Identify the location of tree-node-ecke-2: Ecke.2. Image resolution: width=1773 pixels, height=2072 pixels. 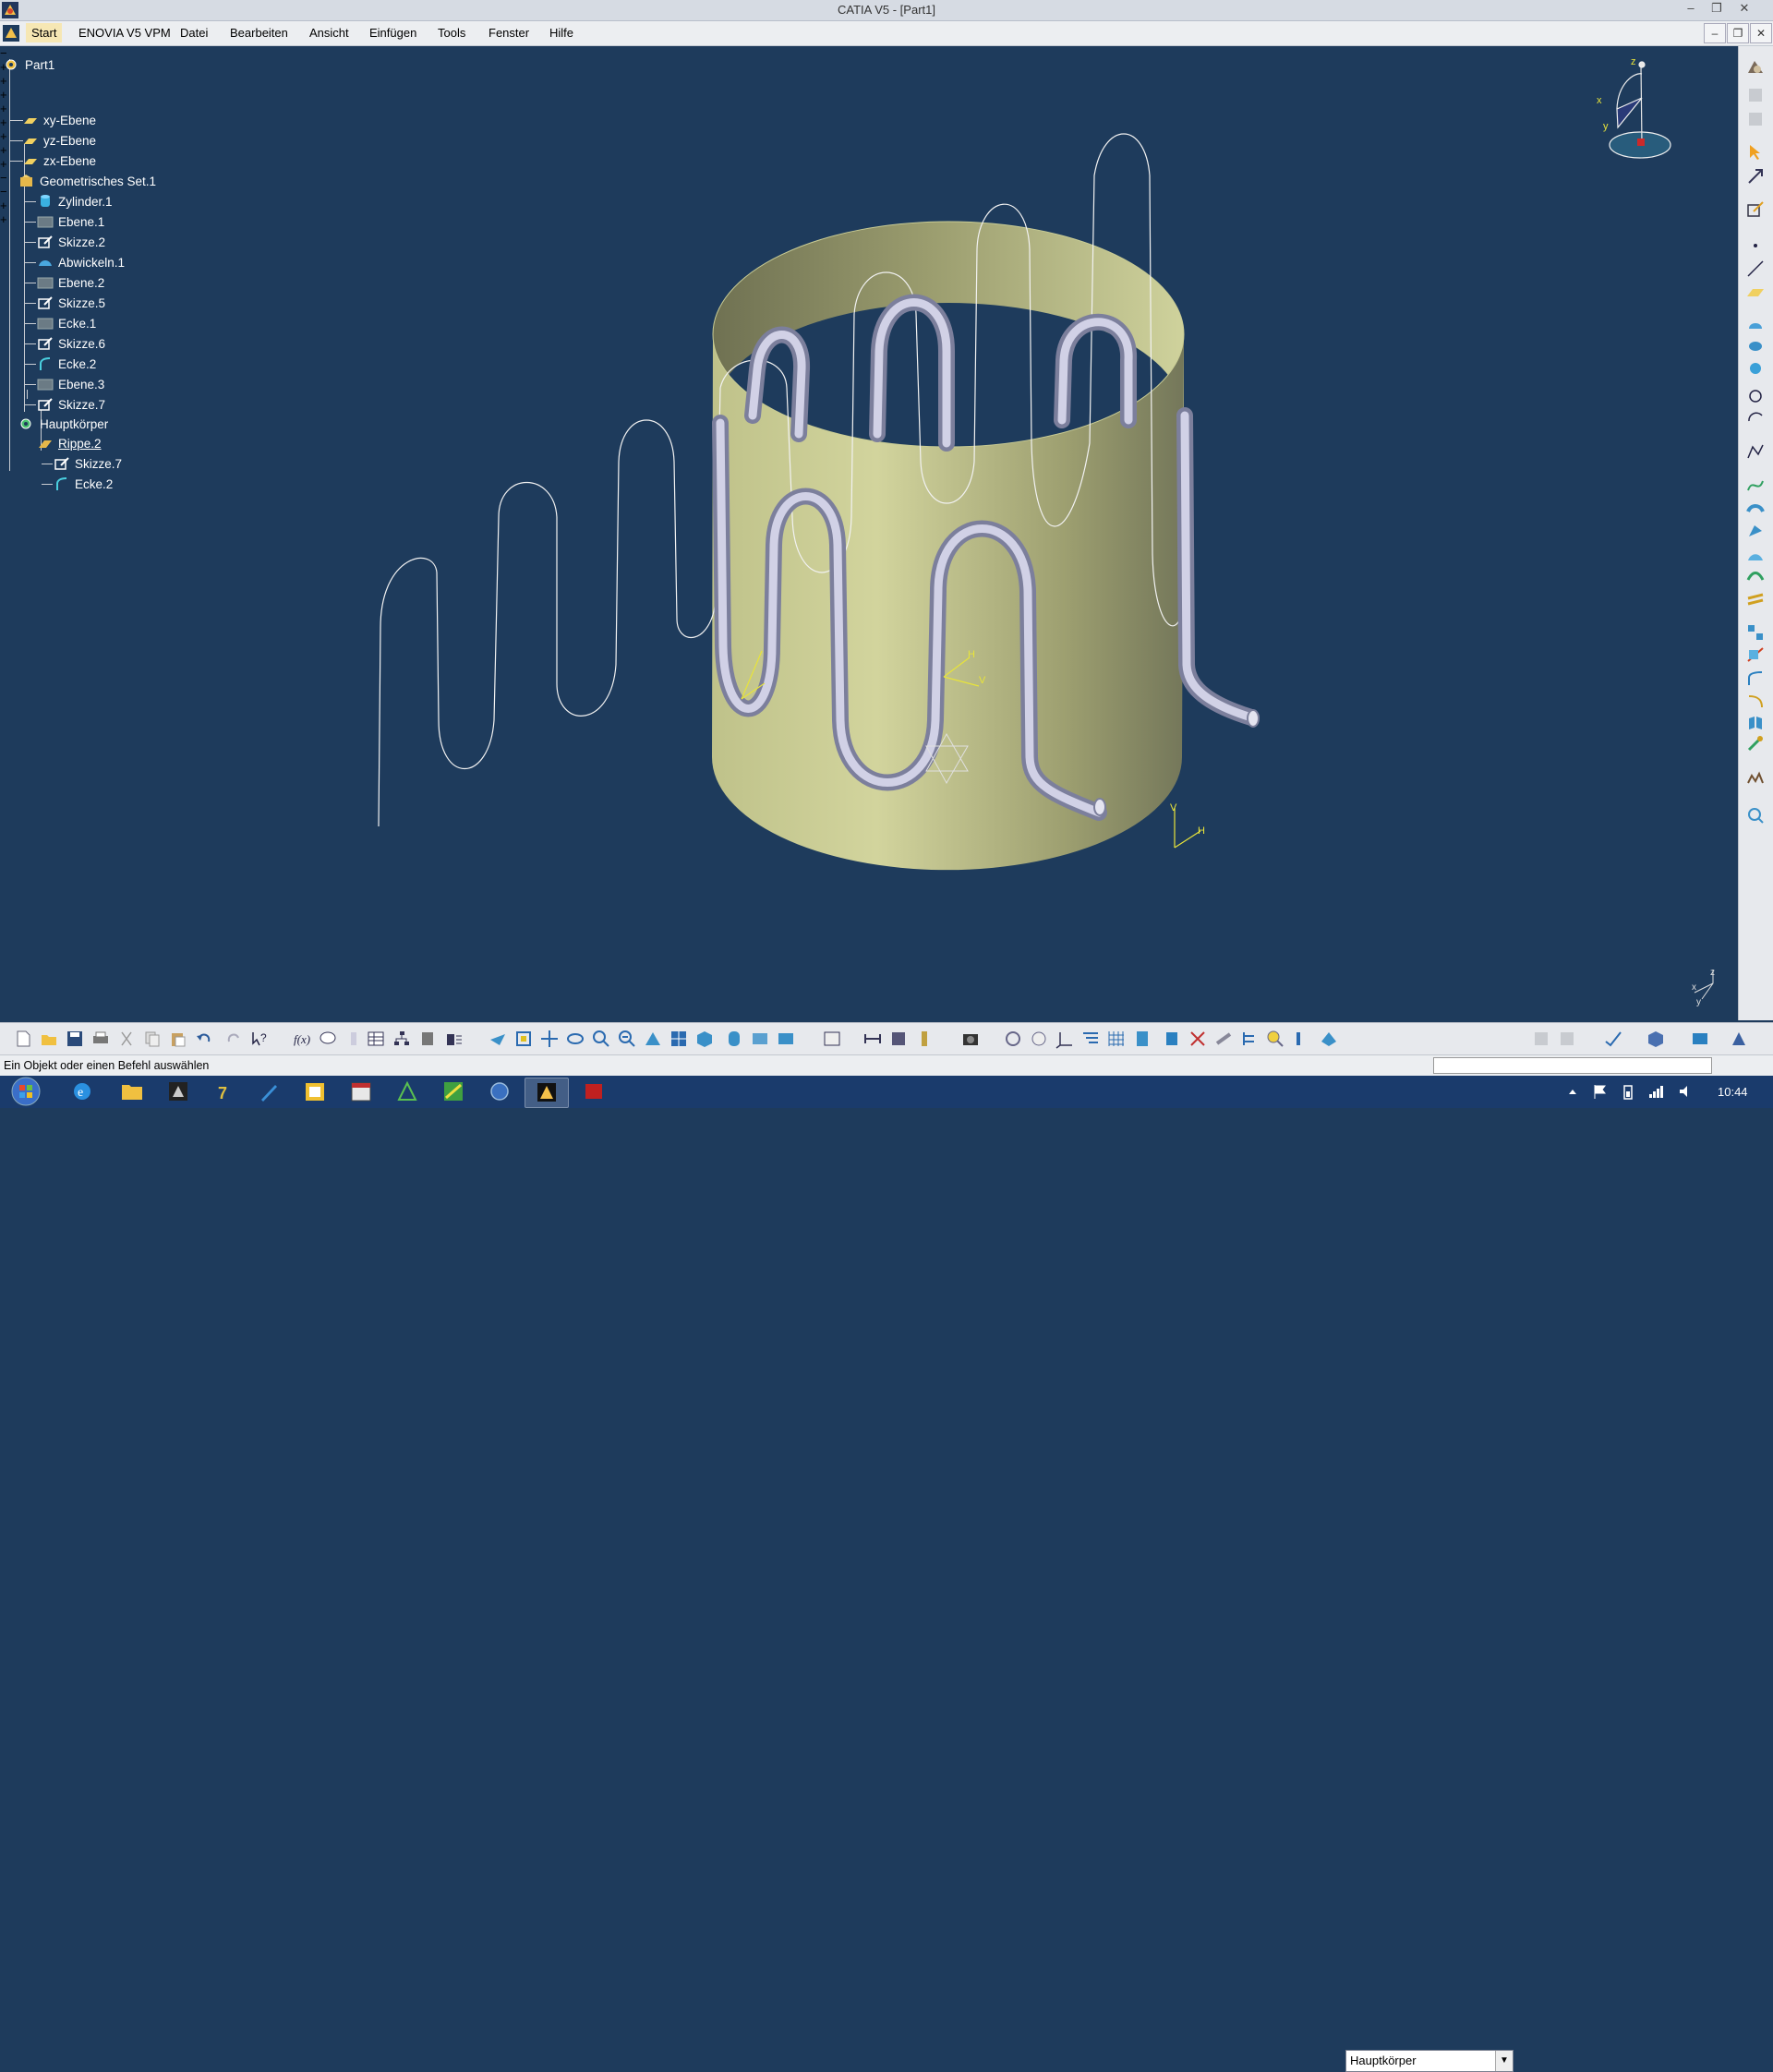
(66, 364).